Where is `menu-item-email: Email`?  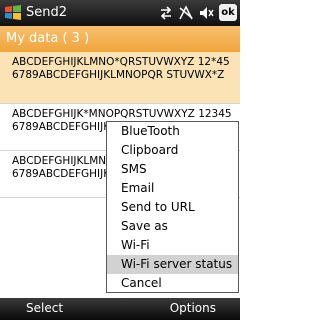 menu-item-email: Email is located at coordinates (172, 188).